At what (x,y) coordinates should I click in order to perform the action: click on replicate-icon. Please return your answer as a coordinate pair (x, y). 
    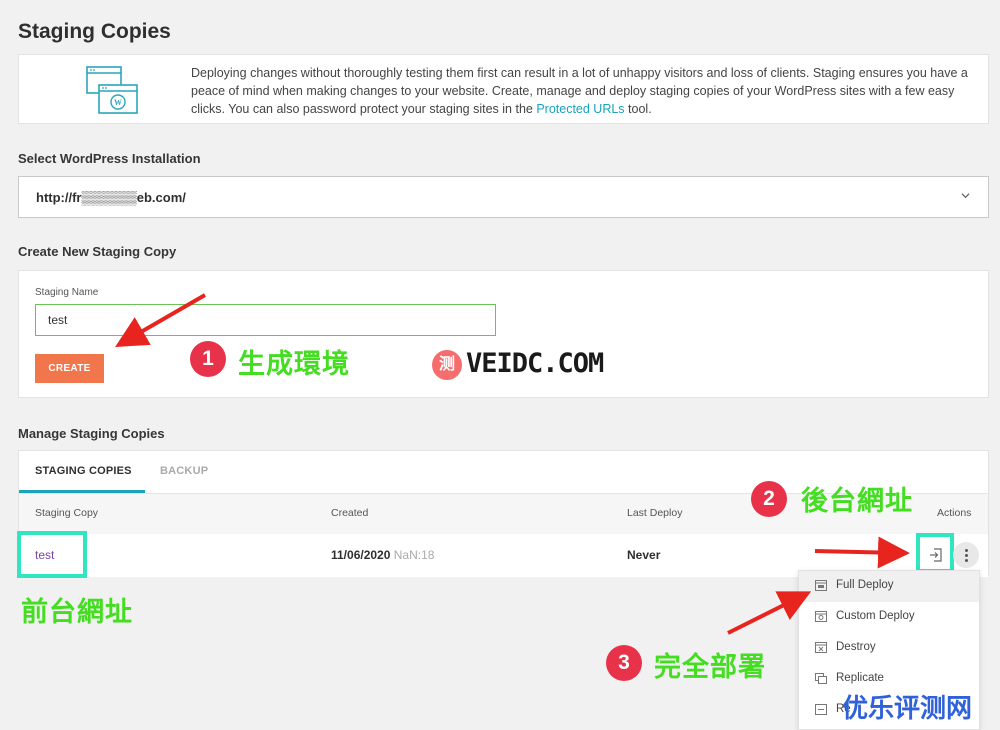
    Looking at the image, I should click on (821, 678).